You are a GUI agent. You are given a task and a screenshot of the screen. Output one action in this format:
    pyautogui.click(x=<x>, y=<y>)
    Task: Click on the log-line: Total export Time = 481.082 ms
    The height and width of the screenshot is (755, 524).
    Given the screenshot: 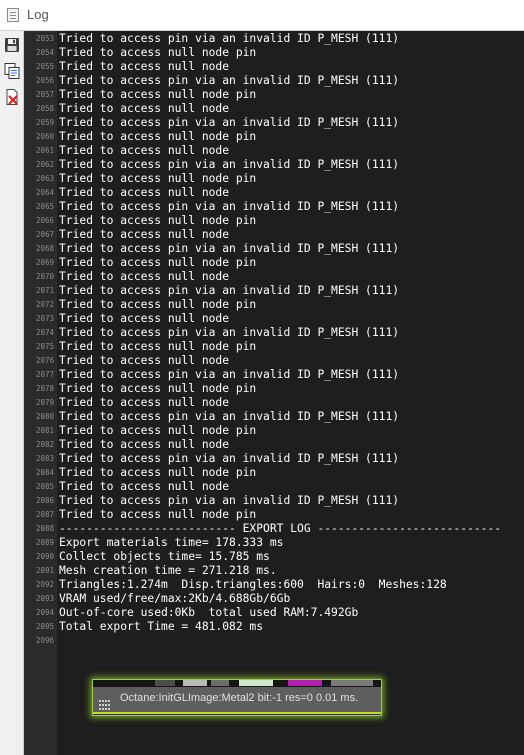 What is the action you would take?
    pyautogui.click(x=161, y=626)
    